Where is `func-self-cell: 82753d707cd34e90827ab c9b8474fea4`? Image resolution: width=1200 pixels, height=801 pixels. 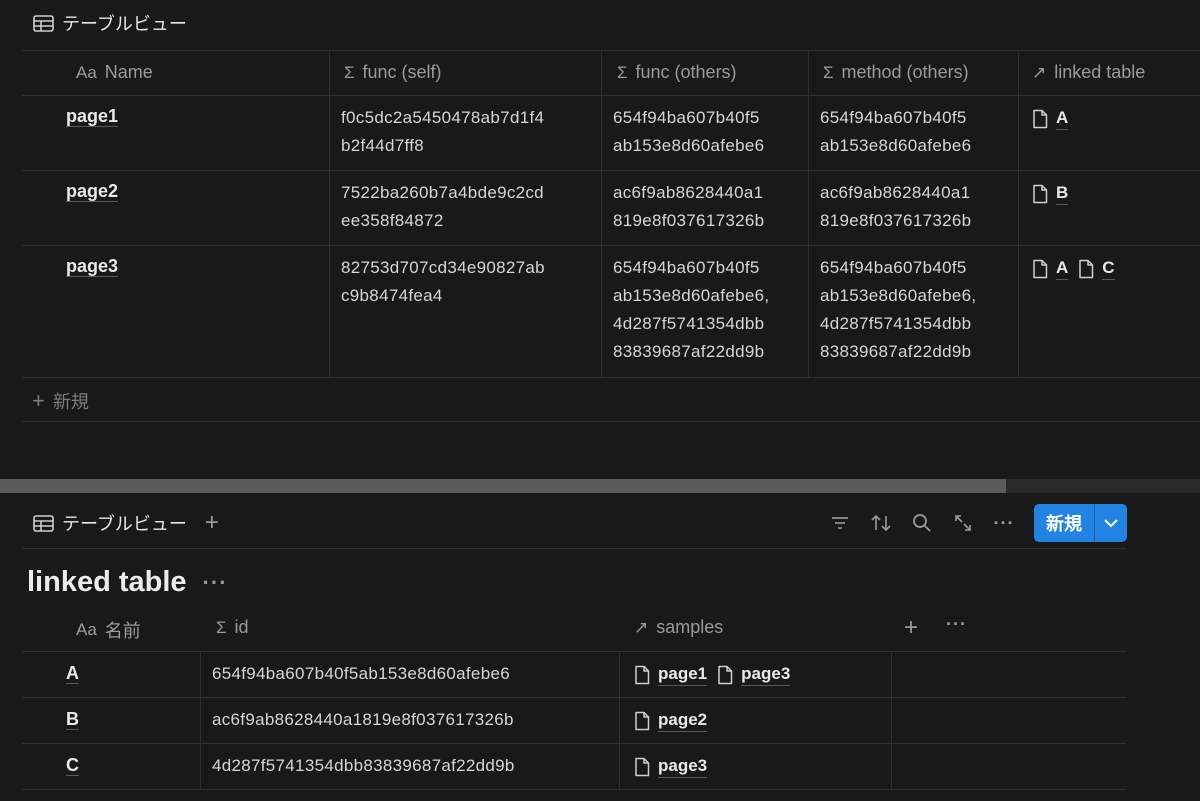 func-self-cell: 82753d707cd34e90827ab c9b8474fea4 is located at coordinates (443, 282).